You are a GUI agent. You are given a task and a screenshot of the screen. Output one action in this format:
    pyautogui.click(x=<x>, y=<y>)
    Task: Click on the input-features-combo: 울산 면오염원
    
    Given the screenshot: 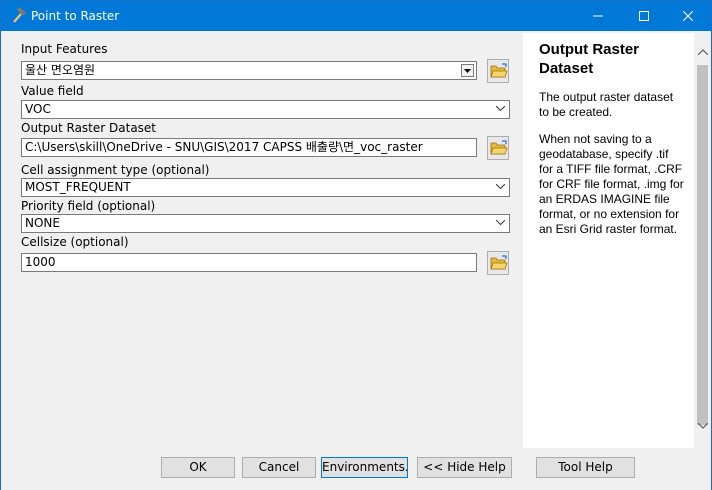 What is the action you would take?
    pyautogui.click(x=249, y=70)
    